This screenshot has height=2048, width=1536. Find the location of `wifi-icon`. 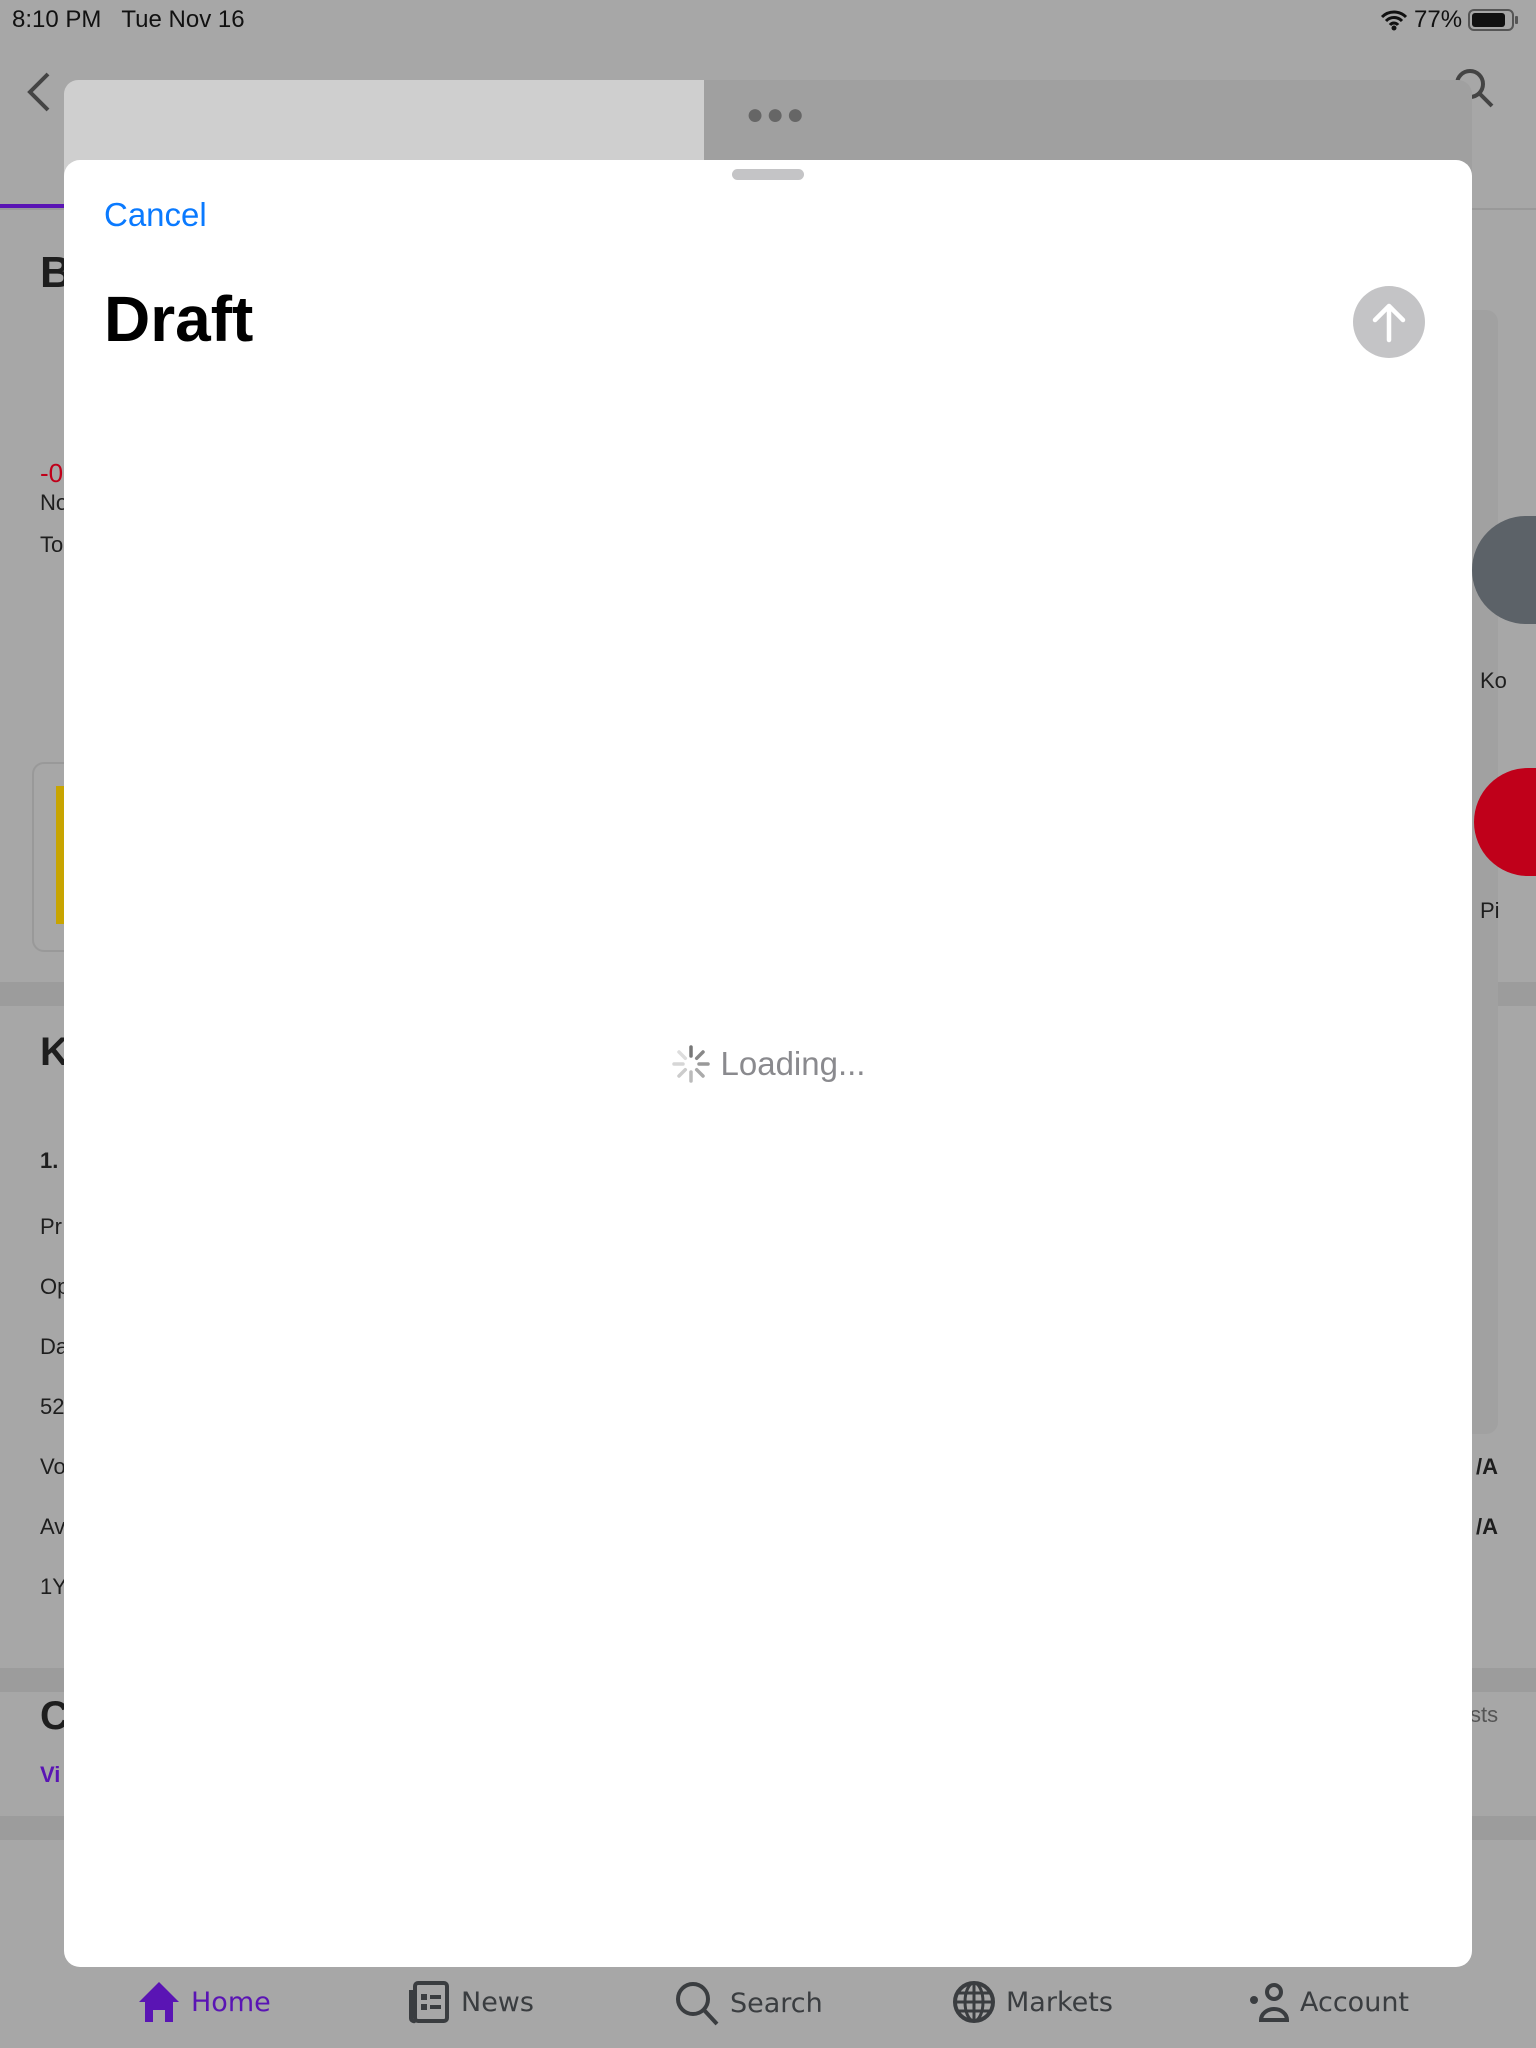

wifi-icon is located at coordinates (1394, 20).